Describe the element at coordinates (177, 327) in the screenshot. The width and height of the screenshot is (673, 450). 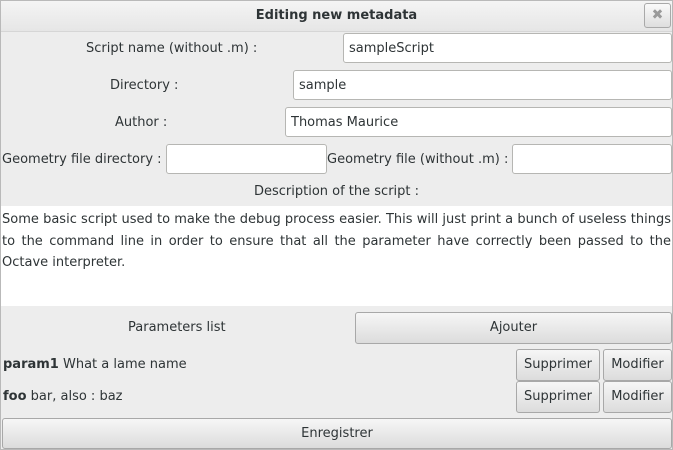
I see `parameters-list-label: Parameters list` at that location.